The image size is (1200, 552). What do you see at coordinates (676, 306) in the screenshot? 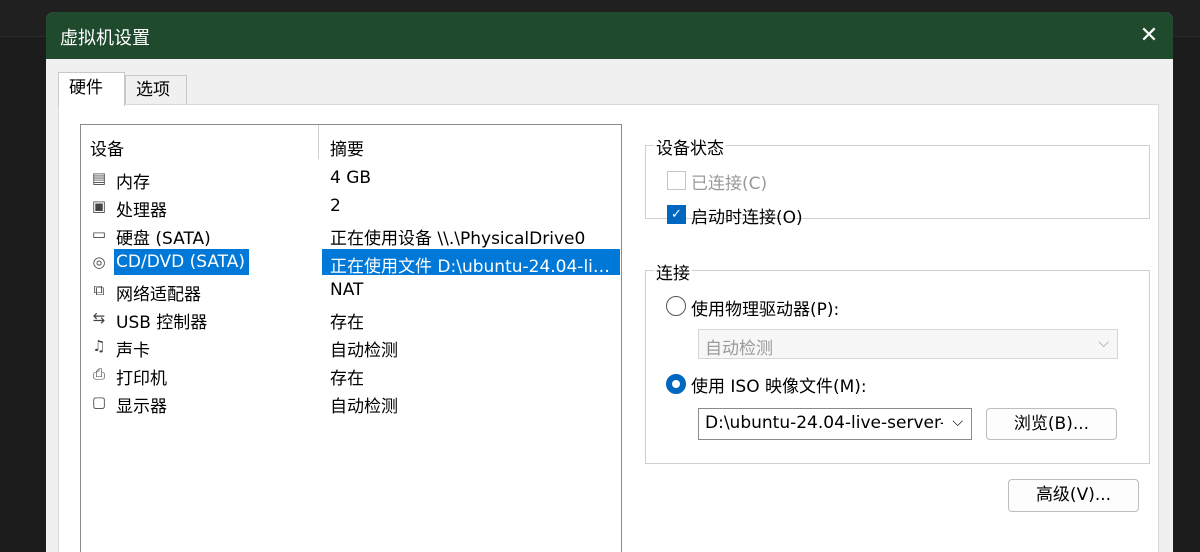
I see `physical-drive-radio` at bounding box center [676, 306].